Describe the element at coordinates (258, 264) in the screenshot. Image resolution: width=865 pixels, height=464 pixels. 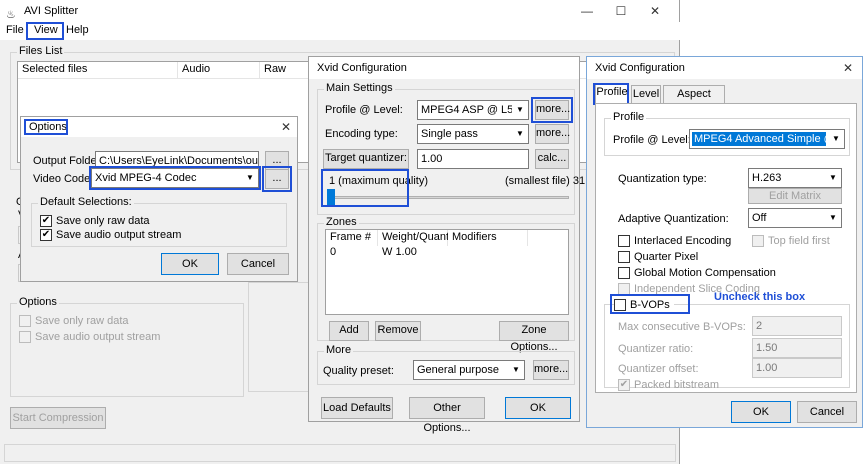
I see `options-cancel-button: Cancel` at that location.